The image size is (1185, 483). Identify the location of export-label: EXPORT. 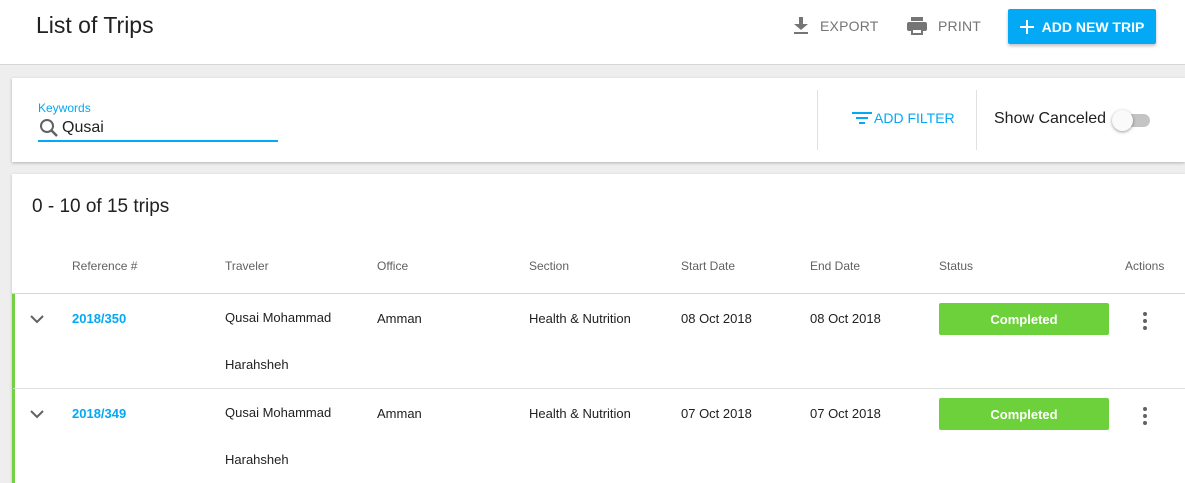
(849, 26).